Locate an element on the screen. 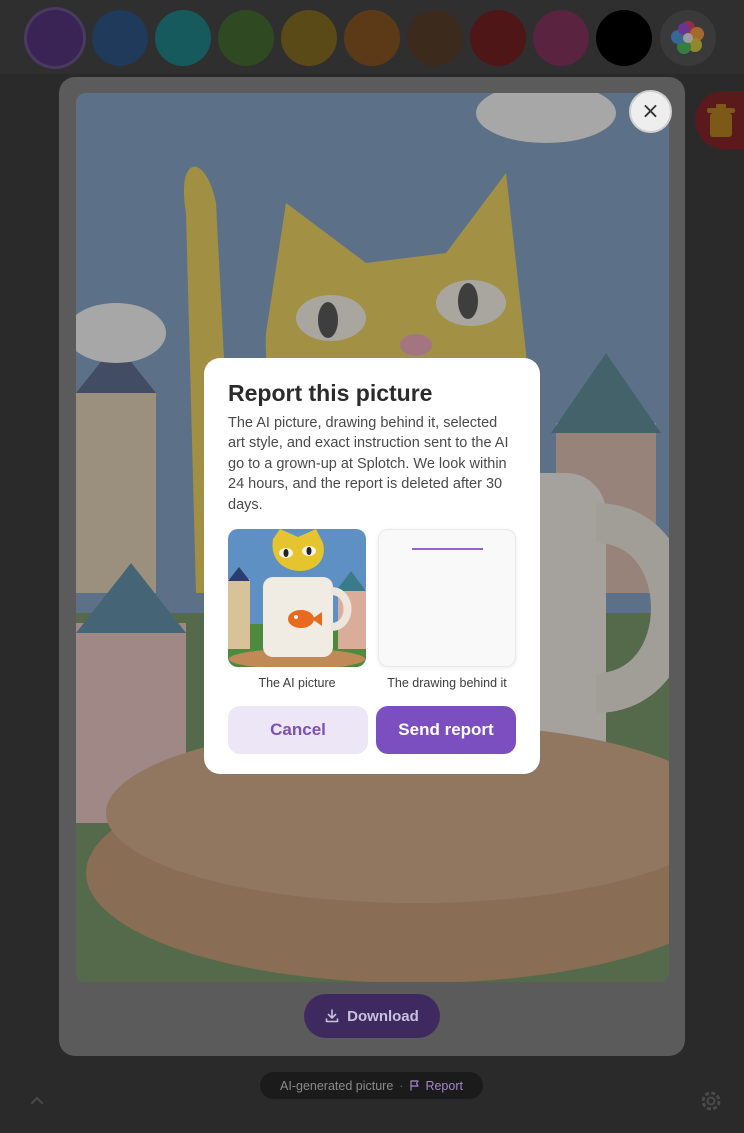 The image size is (744, 1133). swatch-navy is located at coordinates (120, 38).